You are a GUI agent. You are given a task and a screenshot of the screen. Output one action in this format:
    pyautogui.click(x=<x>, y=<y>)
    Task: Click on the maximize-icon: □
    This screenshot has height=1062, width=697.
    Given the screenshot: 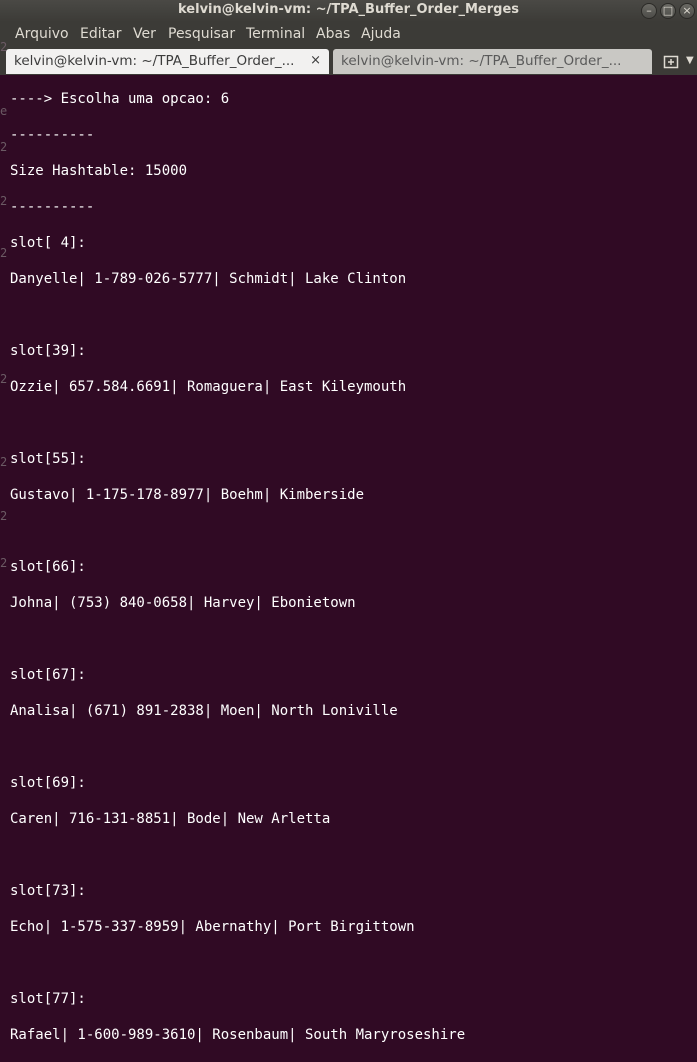 What is the action you would take?
    pyautogui.click(x=668, y=11)
    